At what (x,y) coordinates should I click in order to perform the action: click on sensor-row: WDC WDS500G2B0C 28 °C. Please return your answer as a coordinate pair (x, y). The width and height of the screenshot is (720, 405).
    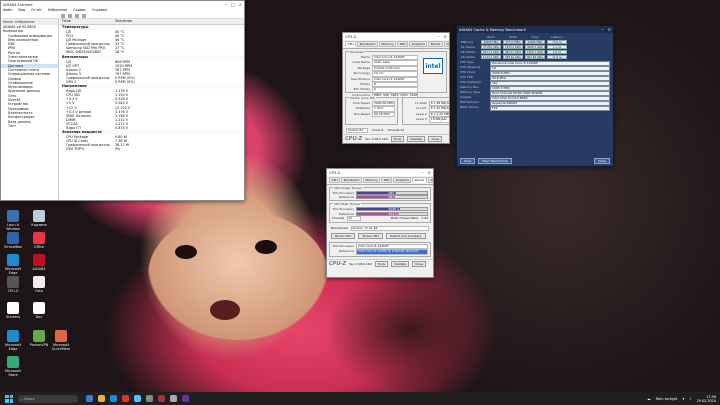
    Looking at the image, I should click on (152, 52).